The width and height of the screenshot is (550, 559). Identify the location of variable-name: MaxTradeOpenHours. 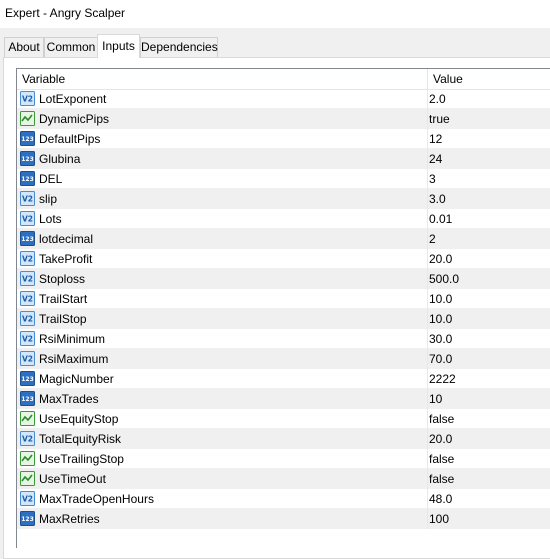
(96, 499).